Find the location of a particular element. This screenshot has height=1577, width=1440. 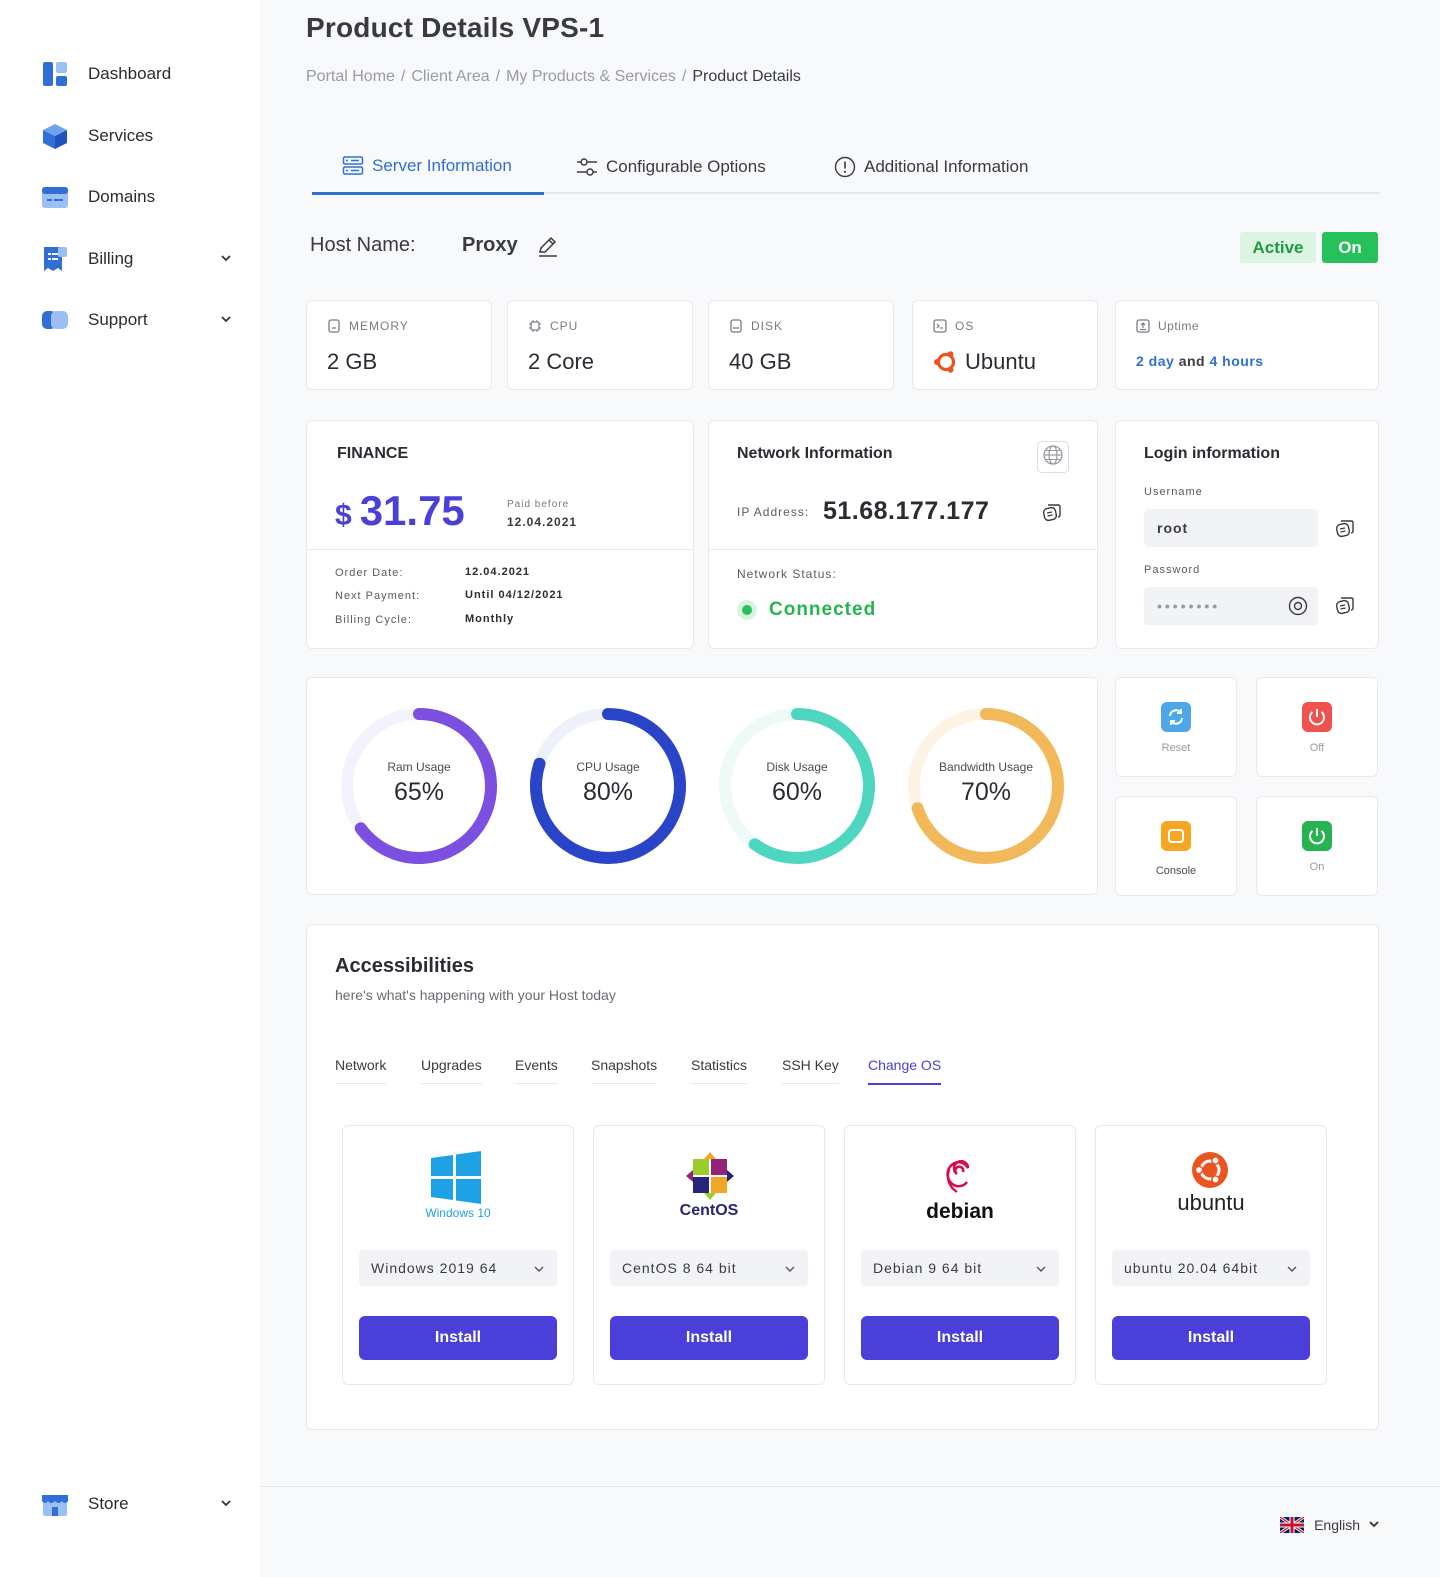

uk-flag-icon is located at coordinates (1292, 1525).